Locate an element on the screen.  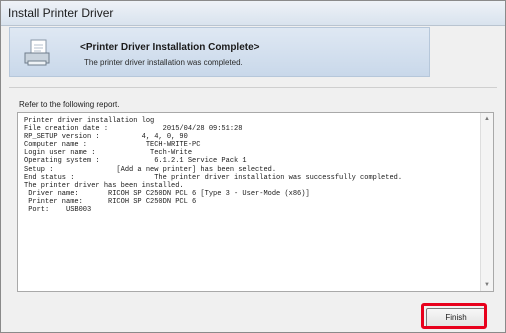
report-intro-label: Refer to the following report. is located at coordinates (69, 104).